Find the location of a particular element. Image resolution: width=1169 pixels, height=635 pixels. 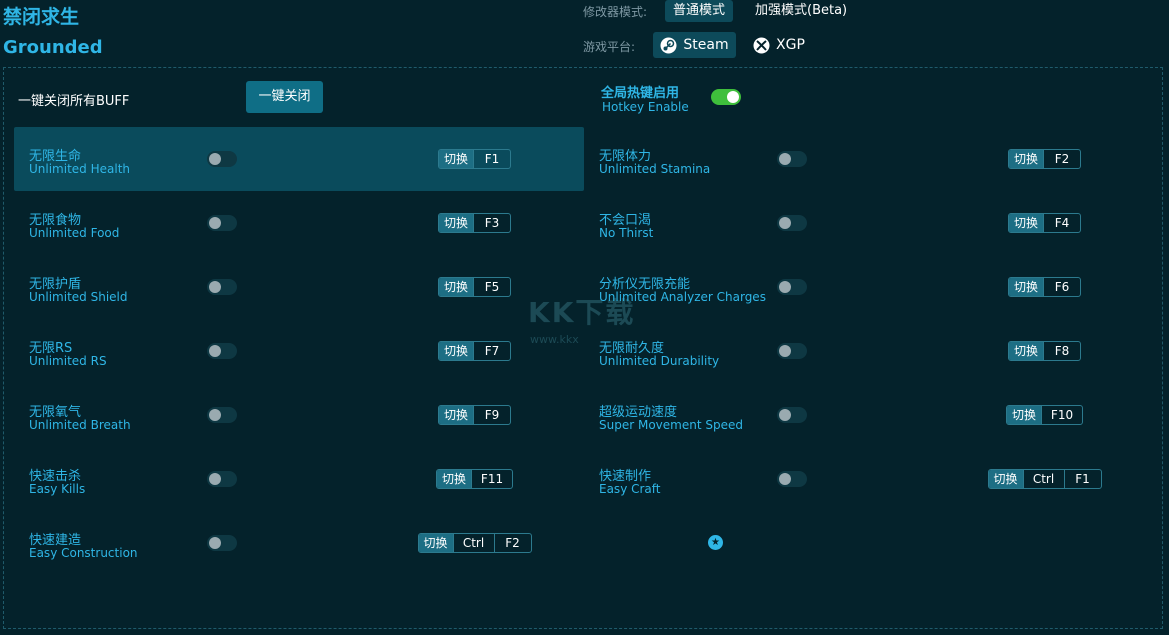

hotkey-key: F9 is located at coordinates (491, 415).